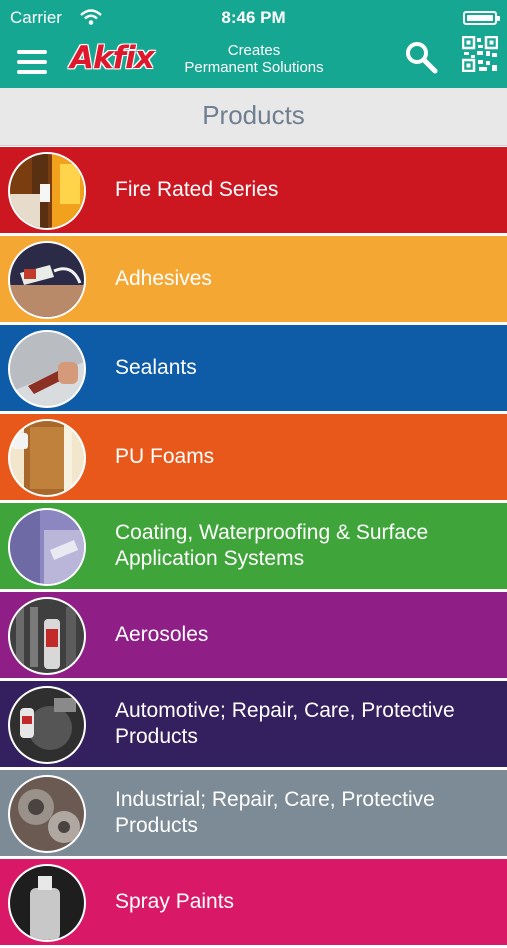  What do you see at coordinates (47, 636) in the screenshot?
I see `aerosoles-thumbnail-image` at bounding box center [47, 636].